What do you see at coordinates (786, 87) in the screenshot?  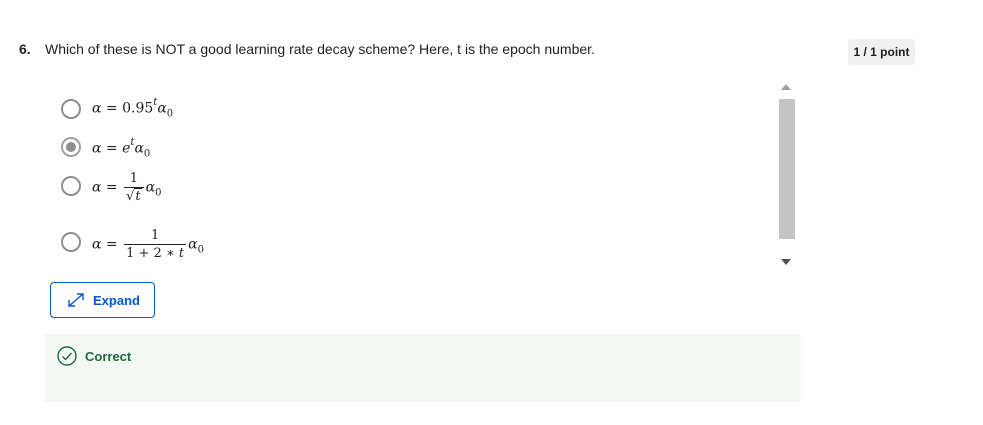 I see `scroll-up-arrow-icon` at bounding box center [786, 87].